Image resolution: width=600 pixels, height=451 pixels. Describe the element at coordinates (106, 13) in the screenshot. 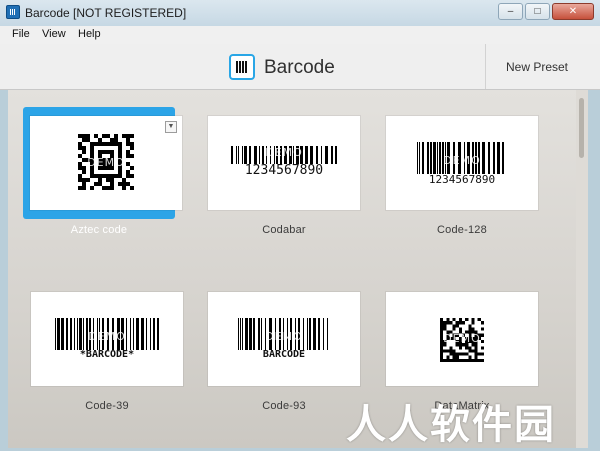

I see `window-title: Barcode [NOT REGISTERED]` at that location.